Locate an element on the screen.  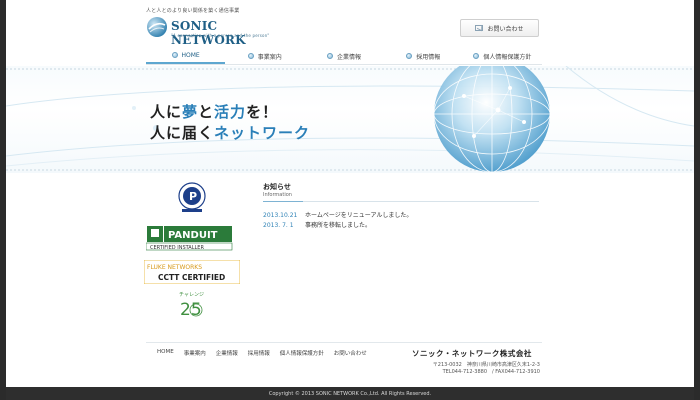
footer-nav: HOME 事業案内 企業情報 採用情報 個人情報保護方針 お問い合わせ is located at coordinates (262, 353).